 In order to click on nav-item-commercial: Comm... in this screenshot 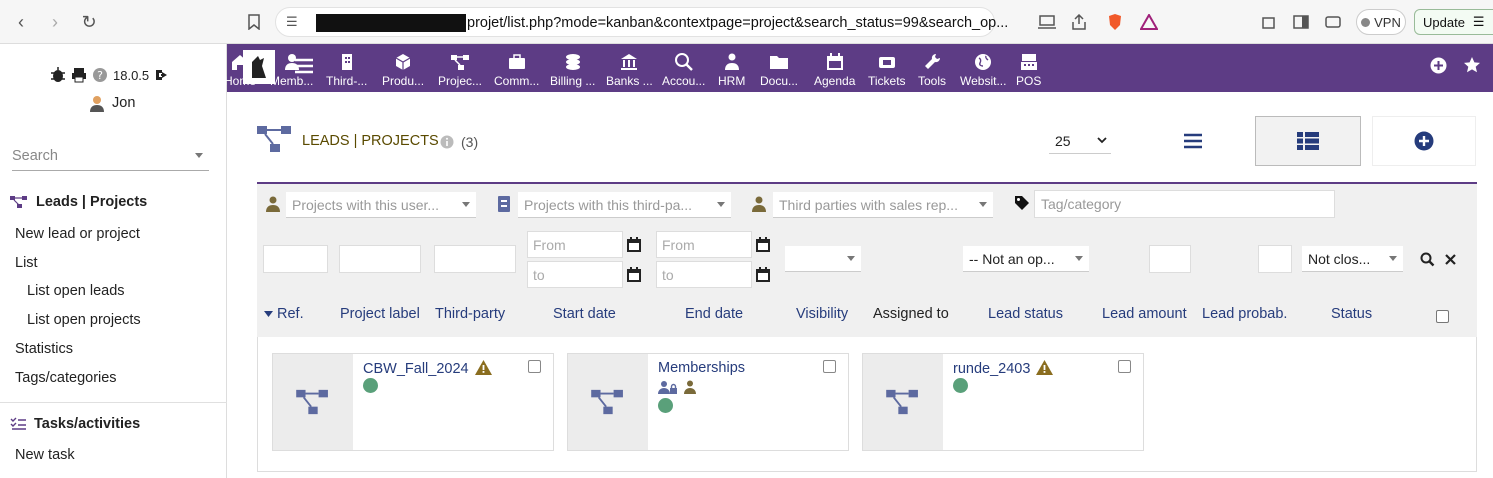, I will do `click(516, 69)`.